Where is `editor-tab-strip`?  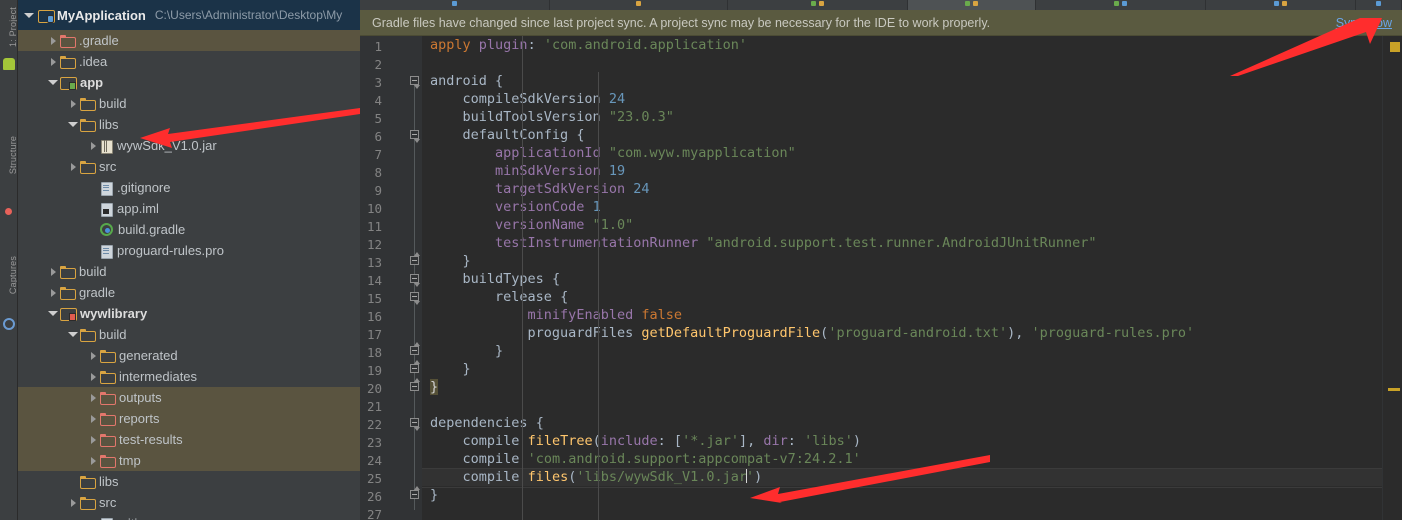 editor-tab-strip is located at coordinates (881, 5).